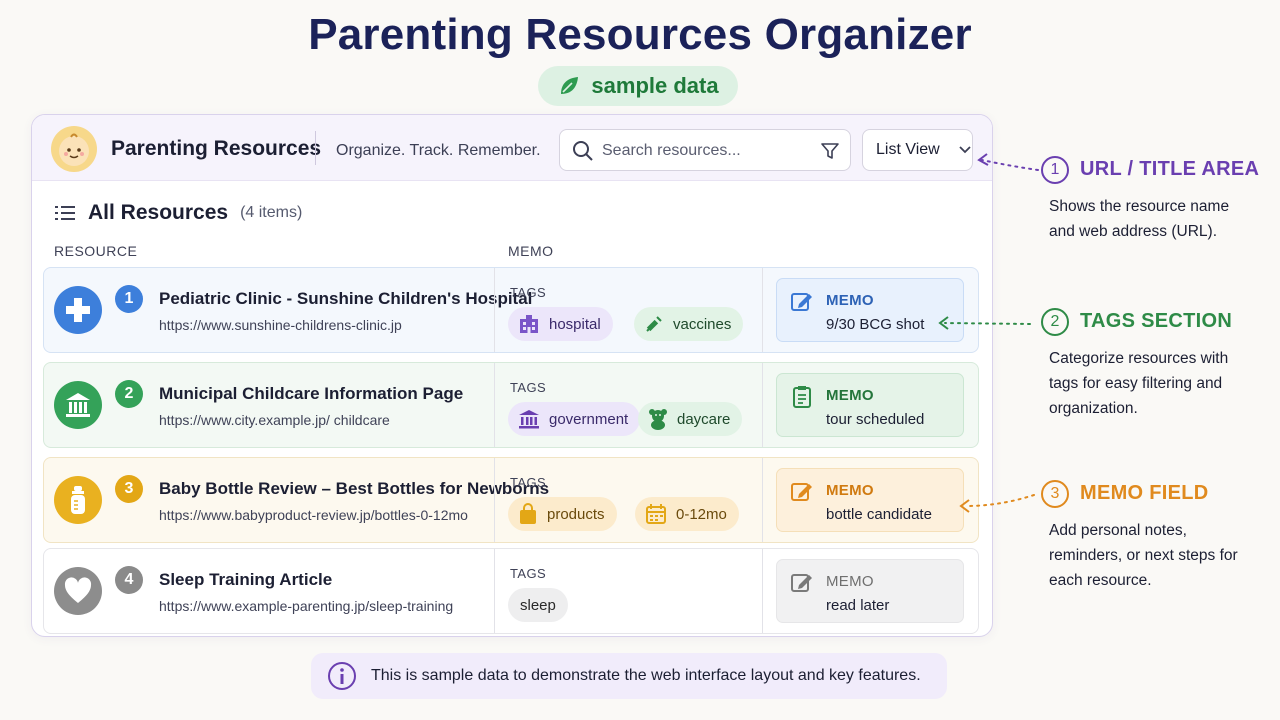 This screenshot has width=1280, height=720. I want to click on tag-label: sleep, so click(538, 605).